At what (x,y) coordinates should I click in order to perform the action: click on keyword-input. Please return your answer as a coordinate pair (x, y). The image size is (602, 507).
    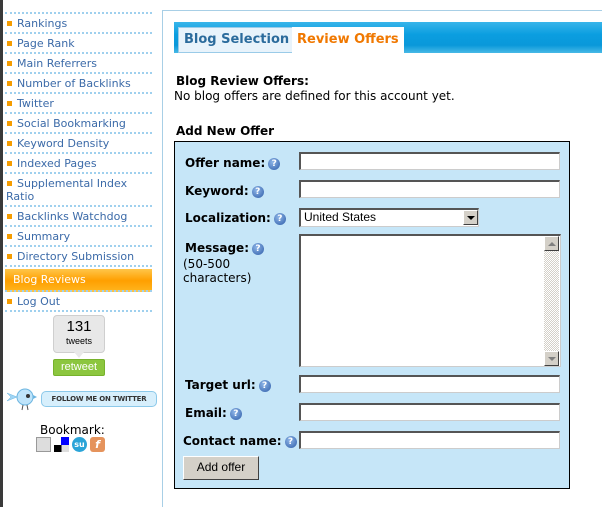
    Looking at the image, I should click on (429, 189).